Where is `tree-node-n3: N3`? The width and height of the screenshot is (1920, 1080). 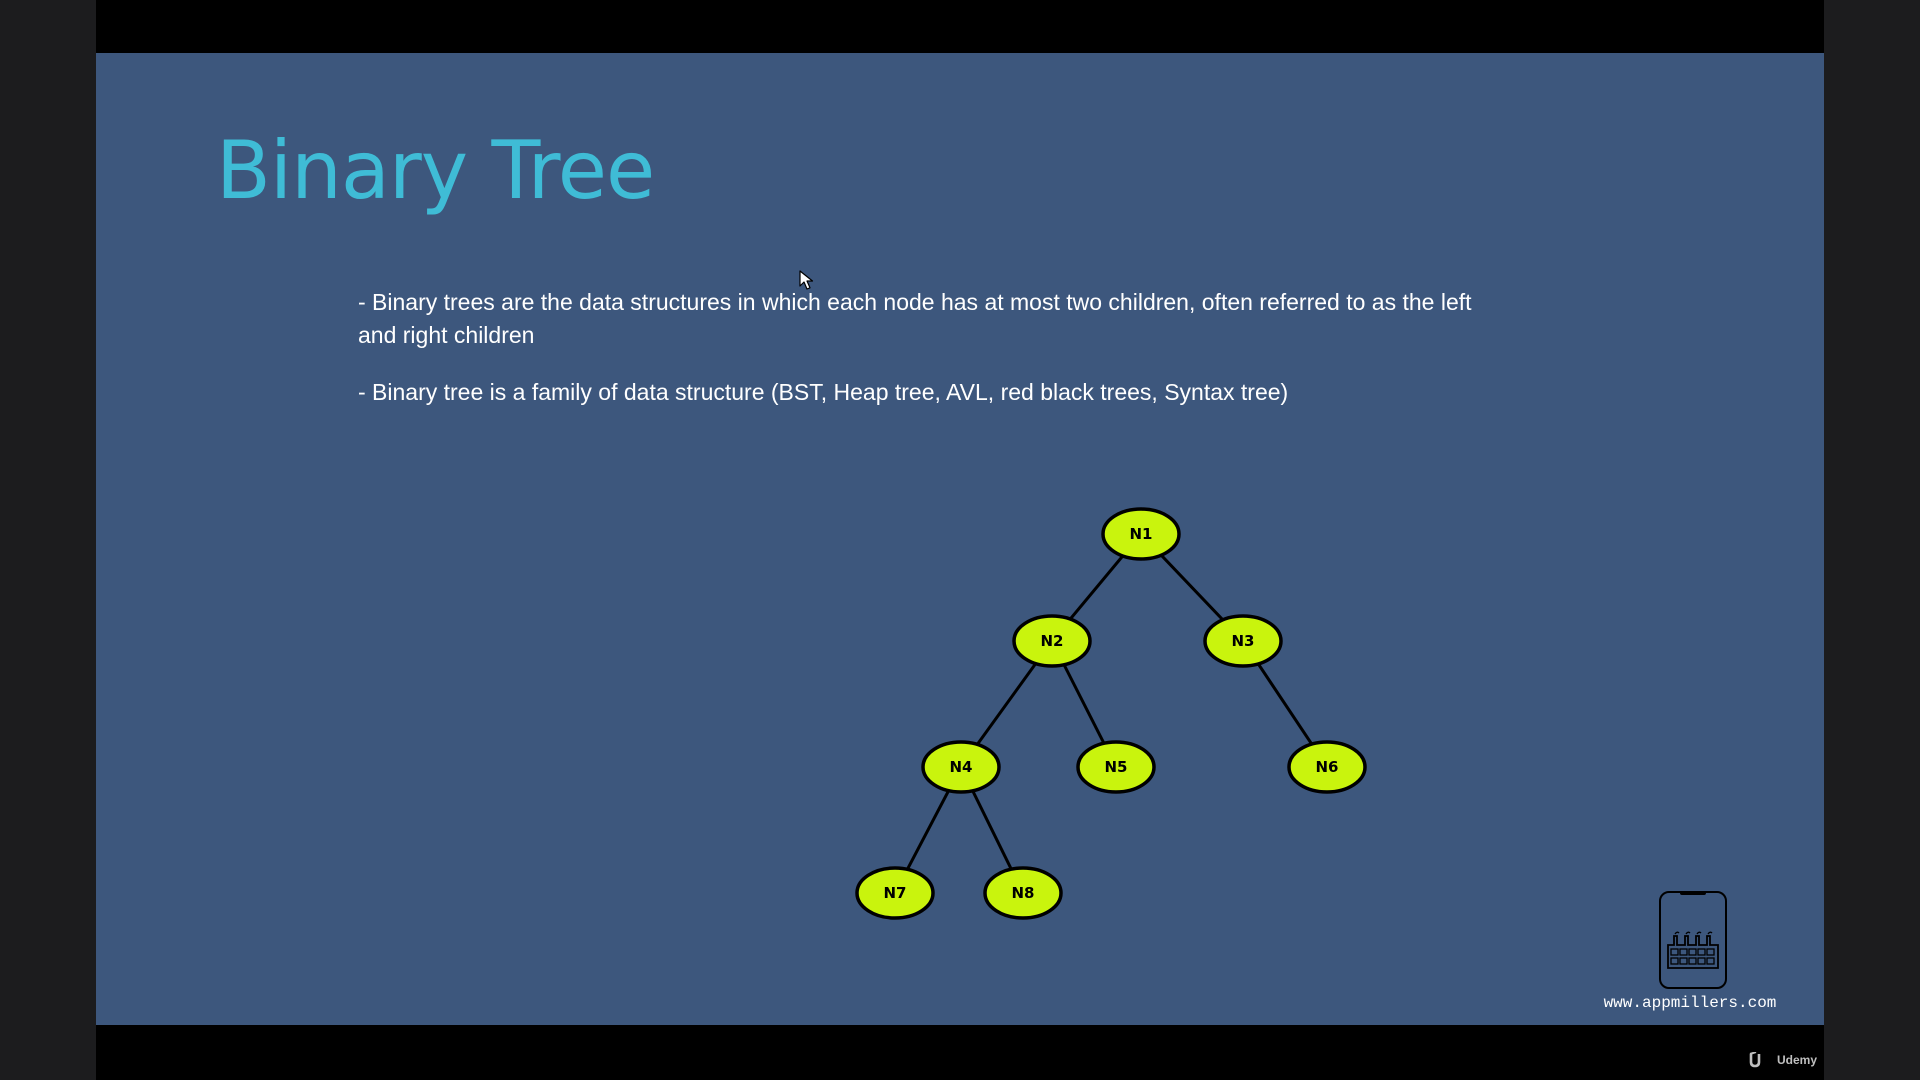
tree-node-n3: N3 is located at coordinates (1243, 641).